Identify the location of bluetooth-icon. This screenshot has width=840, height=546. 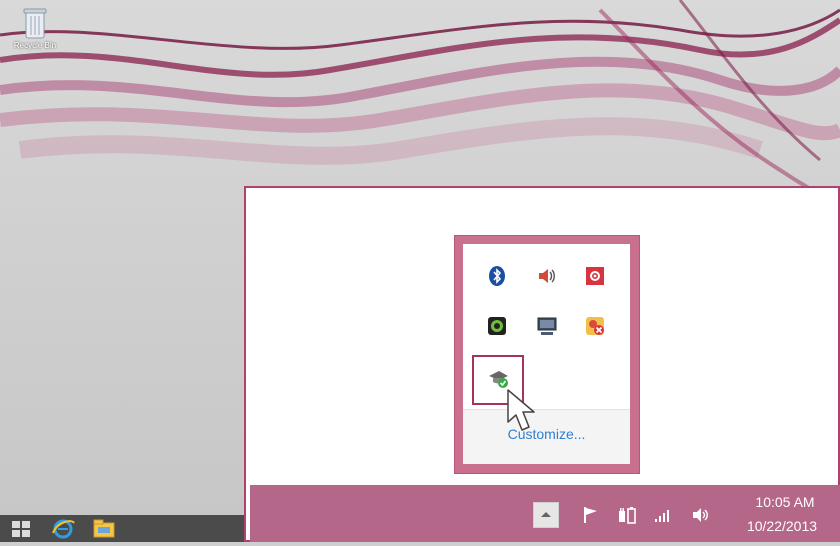
(497, 276).